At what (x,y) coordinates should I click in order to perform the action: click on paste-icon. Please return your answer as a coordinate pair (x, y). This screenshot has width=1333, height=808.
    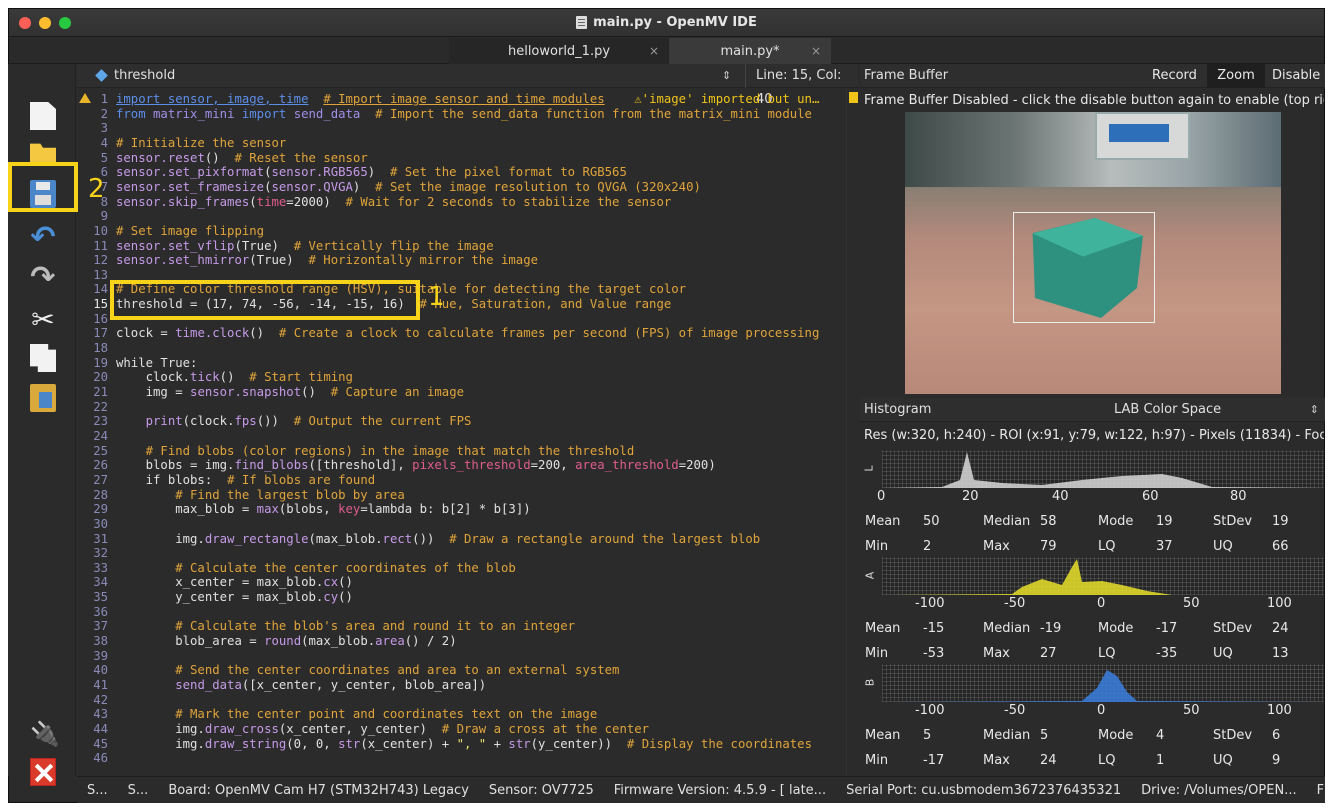
    Looking at the image, I should click on (43, 398).